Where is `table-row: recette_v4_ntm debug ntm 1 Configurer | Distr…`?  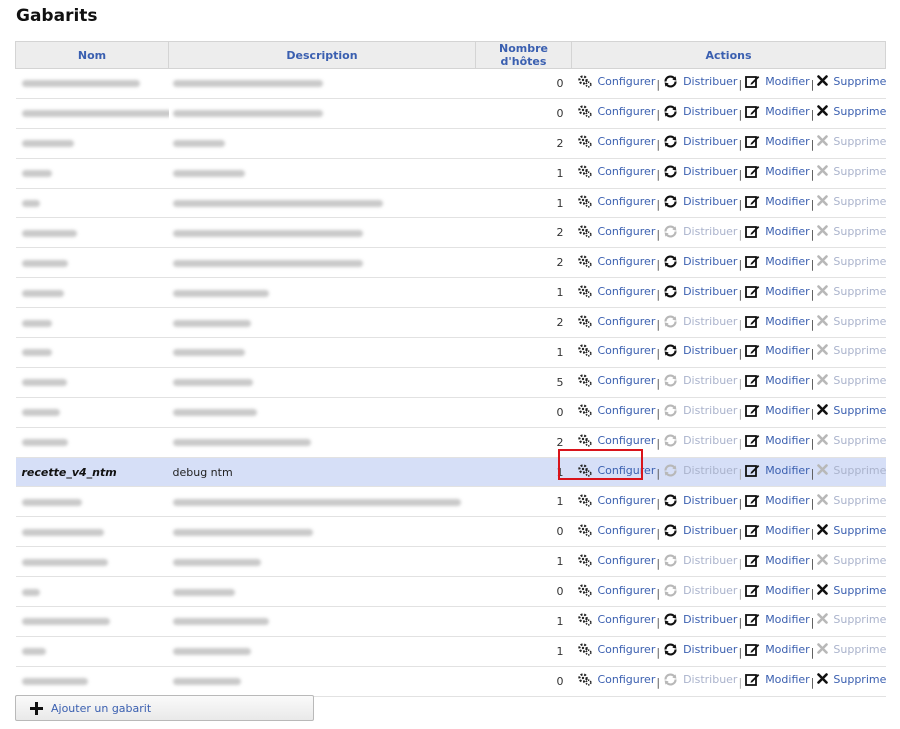
table-row: recette_v4_ntm debug ntm 1 Configurer | Distr… is located at coordinates (450, 472).